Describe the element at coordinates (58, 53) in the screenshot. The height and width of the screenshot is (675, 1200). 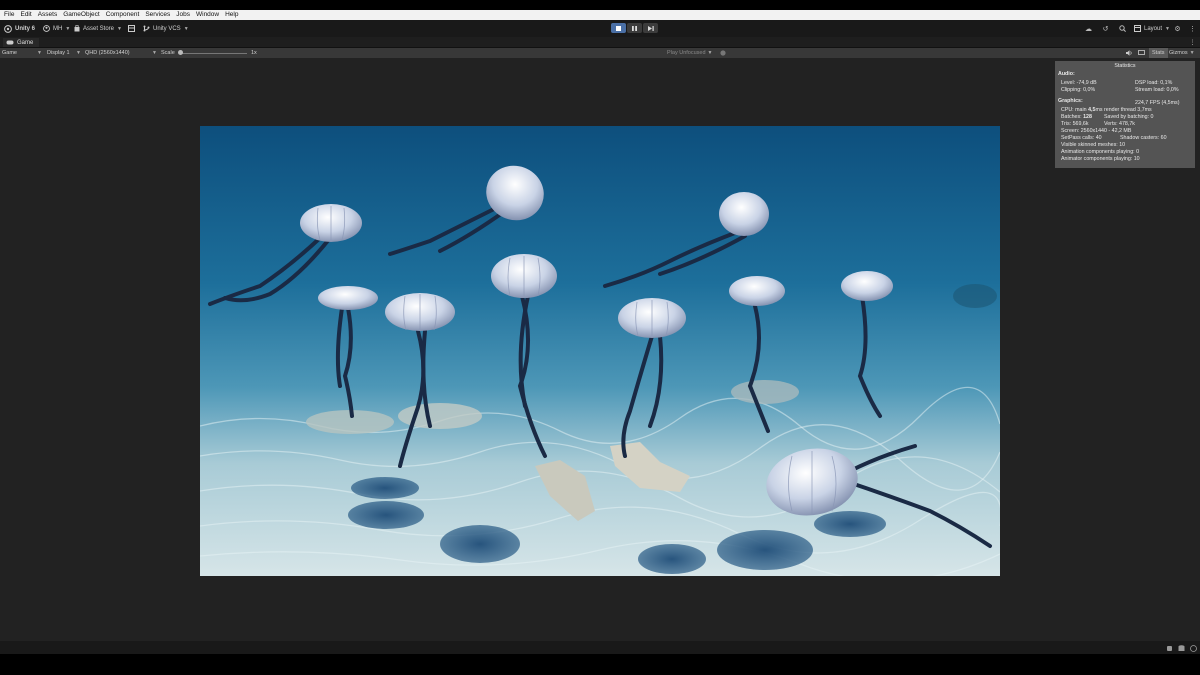
I see `display-label: Display 1` at that location.